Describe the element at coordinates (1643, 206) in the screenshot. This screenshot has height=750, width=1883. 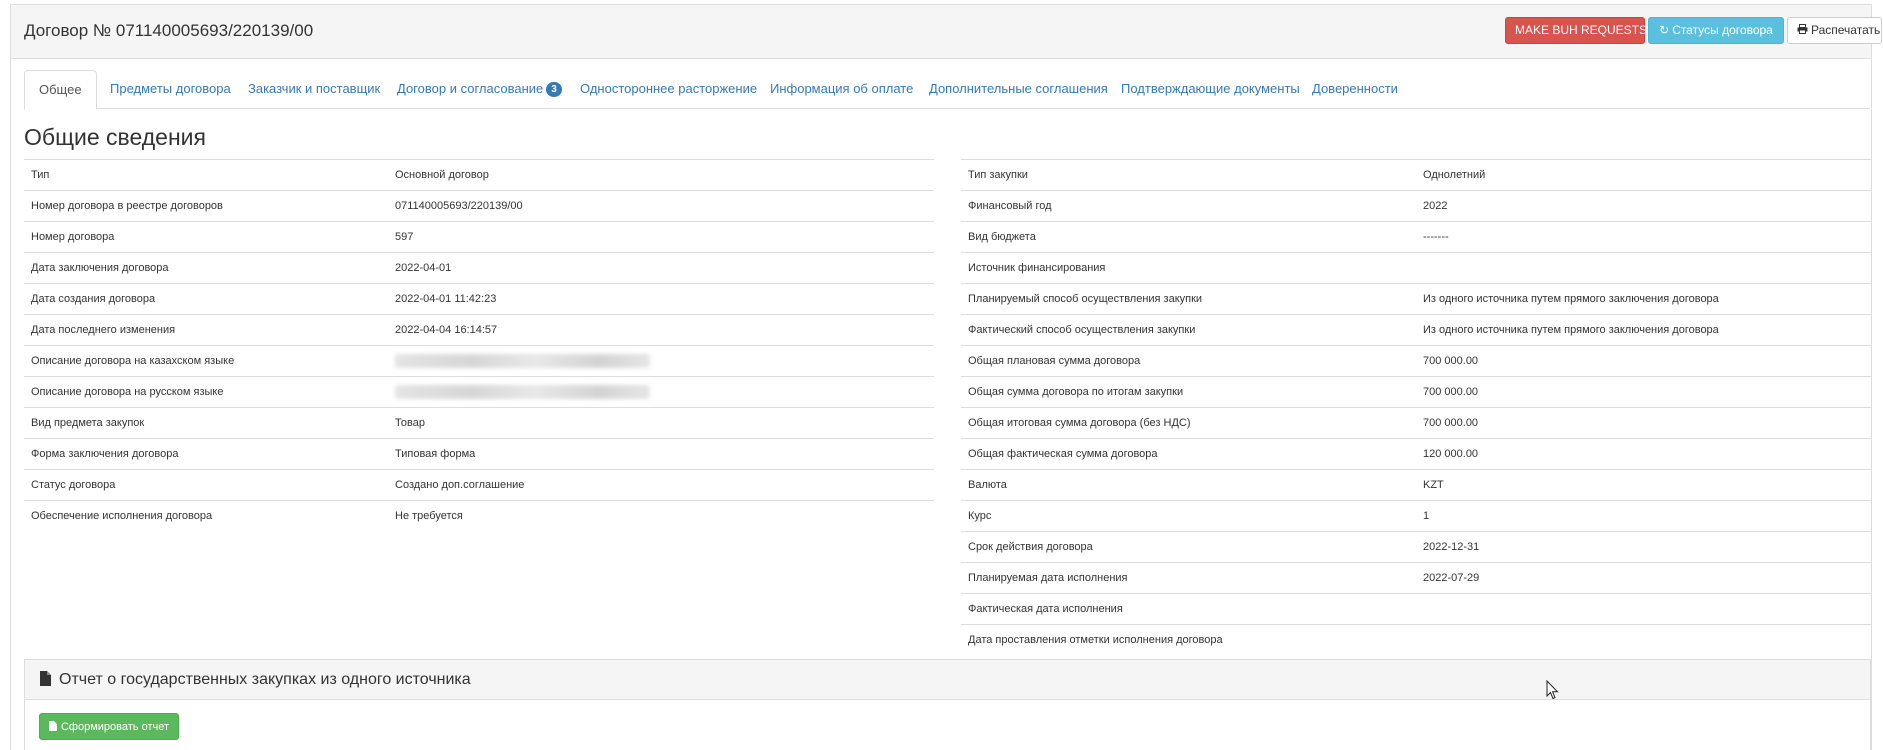
I see `row-value: 2022` at that location.